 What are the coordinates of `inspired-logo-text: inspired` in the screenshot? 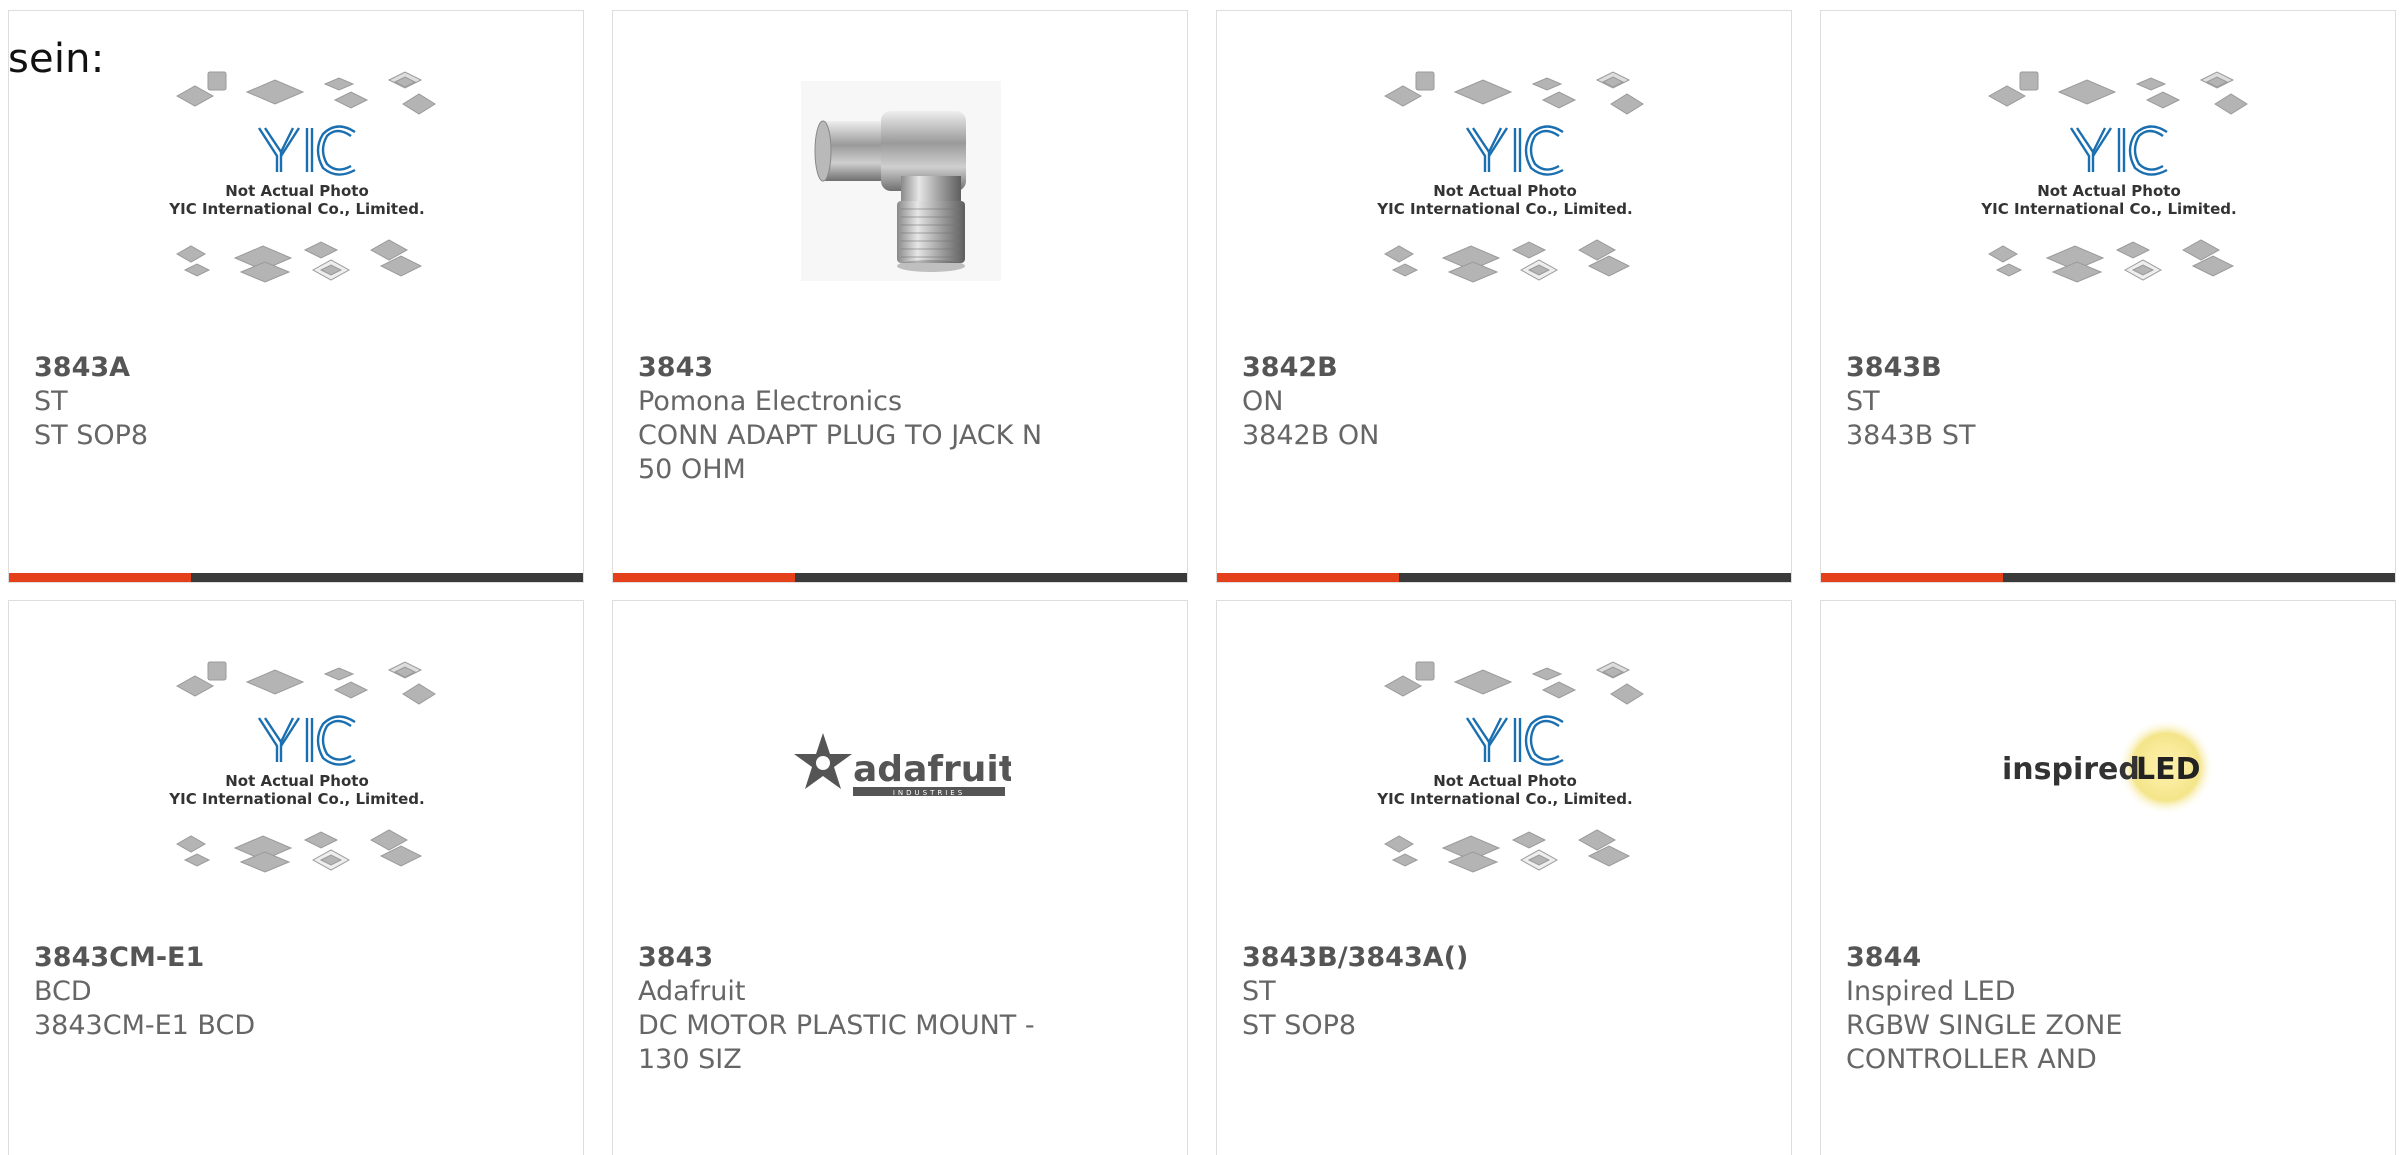 It's located at (2071, 769).